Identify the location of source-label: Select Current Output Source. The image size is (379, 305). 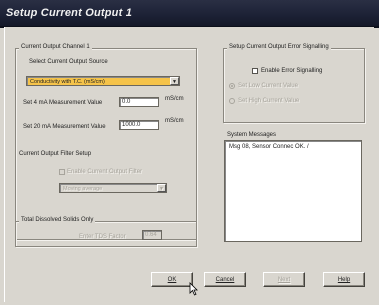
(68, 62).